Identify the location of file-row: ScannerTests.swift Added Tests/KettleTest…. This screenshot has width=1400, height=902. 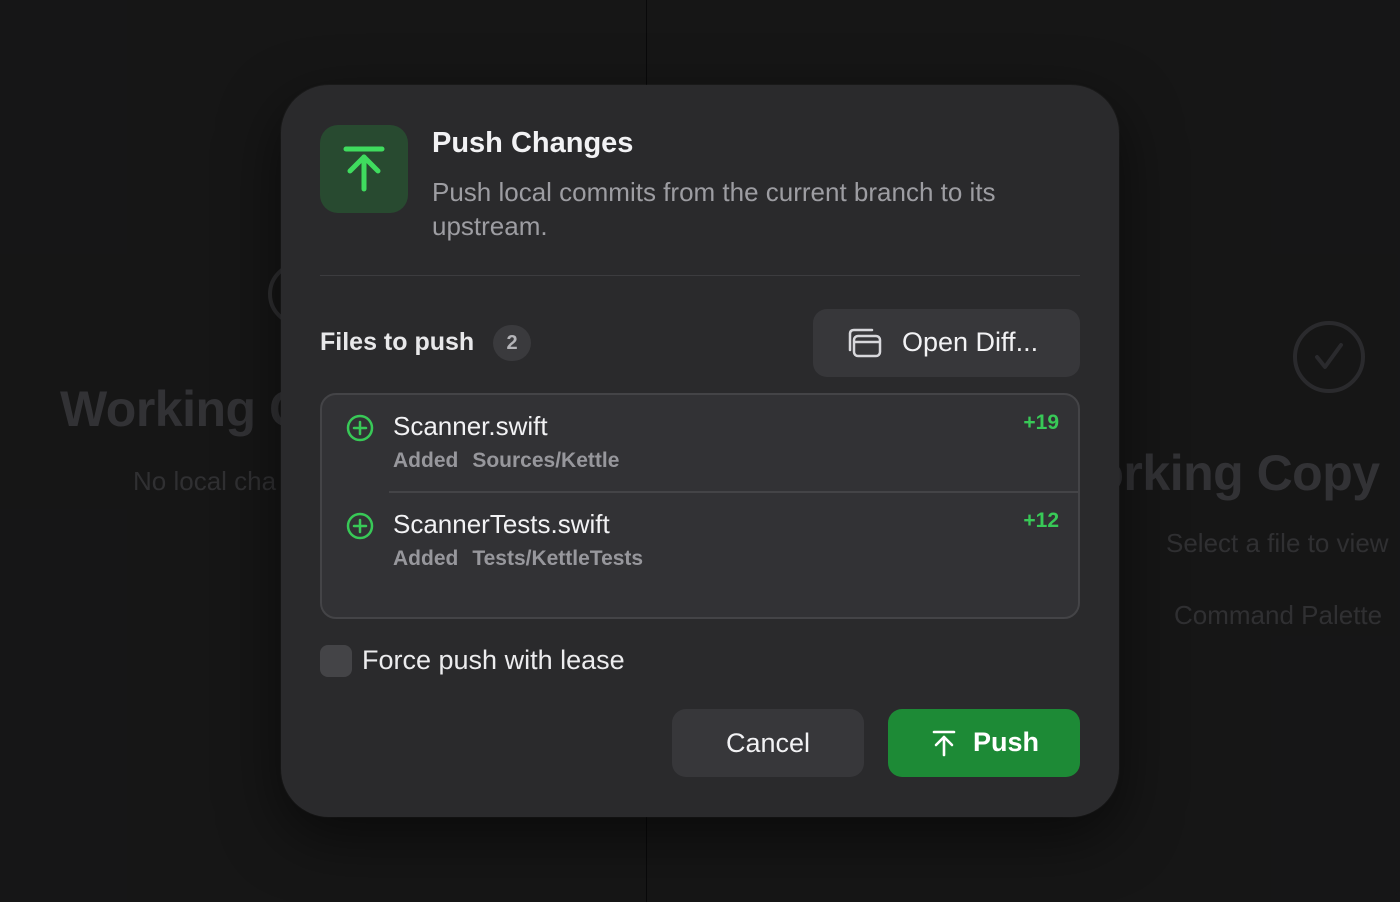
(700, 541).